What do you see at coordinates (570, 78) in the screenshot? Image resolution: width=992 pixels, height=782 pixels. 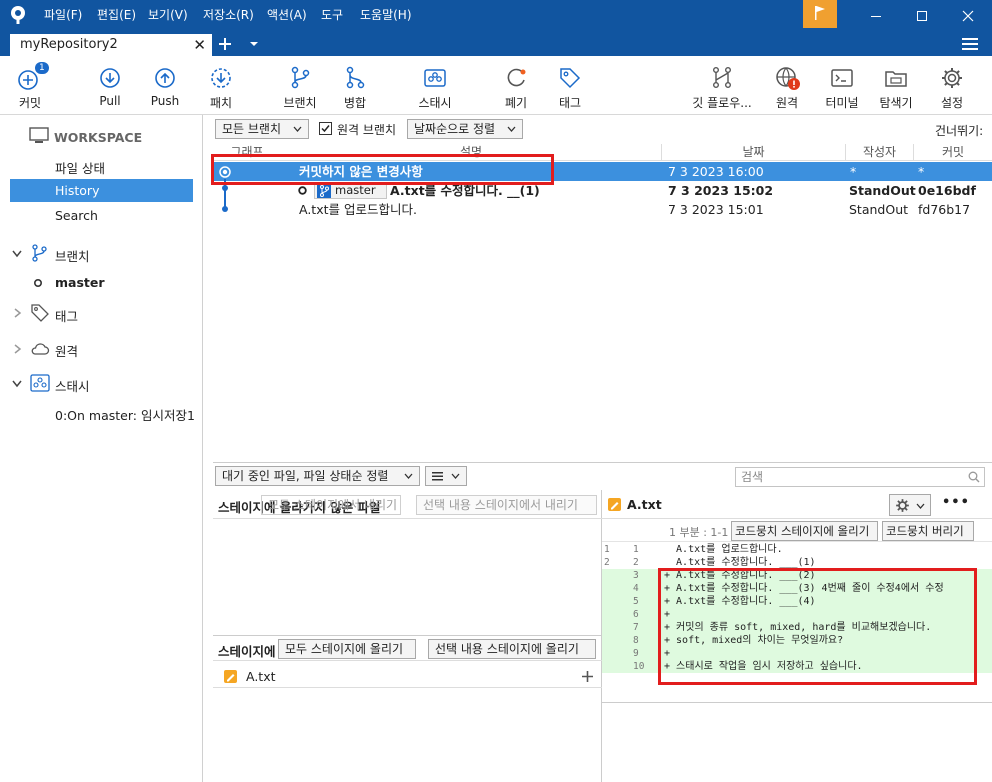 I see `tag-icon` at bounding box center [570, 78].